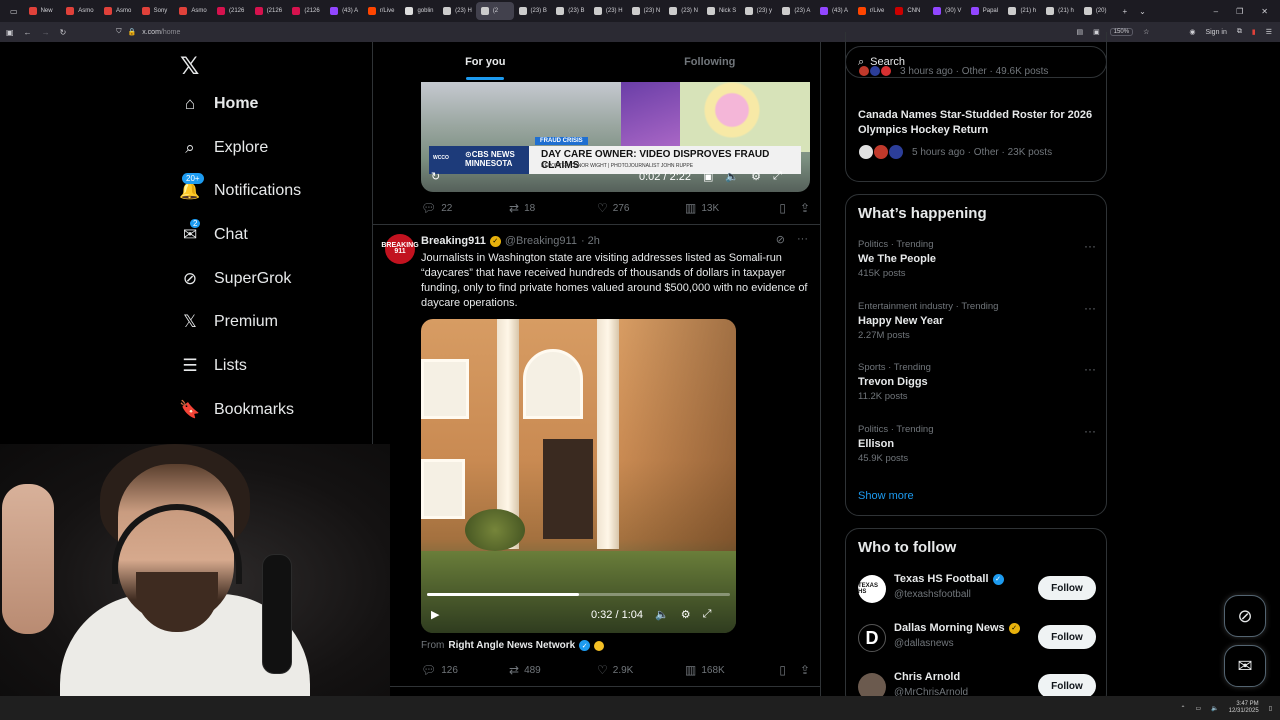 The image size is (1280, 720). Describe the element at coordinates (419, 11) in the screenshot. I see `browser-tab: goblin` at that location.